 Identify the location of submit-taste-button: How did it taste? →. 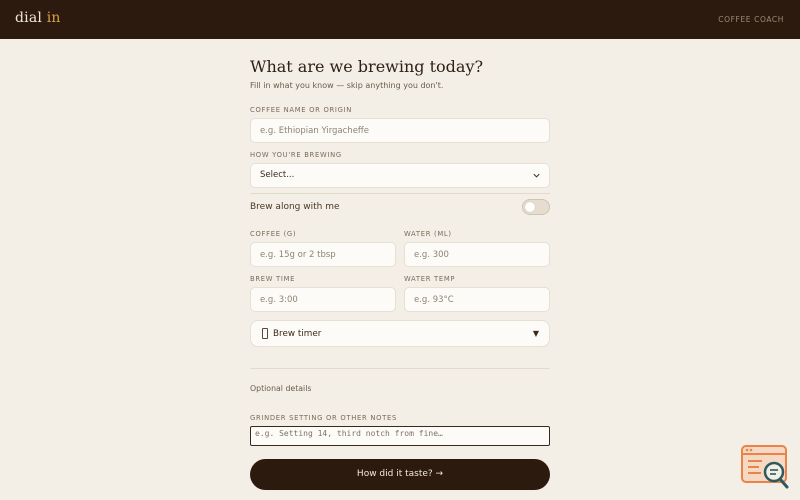
(400, 474).